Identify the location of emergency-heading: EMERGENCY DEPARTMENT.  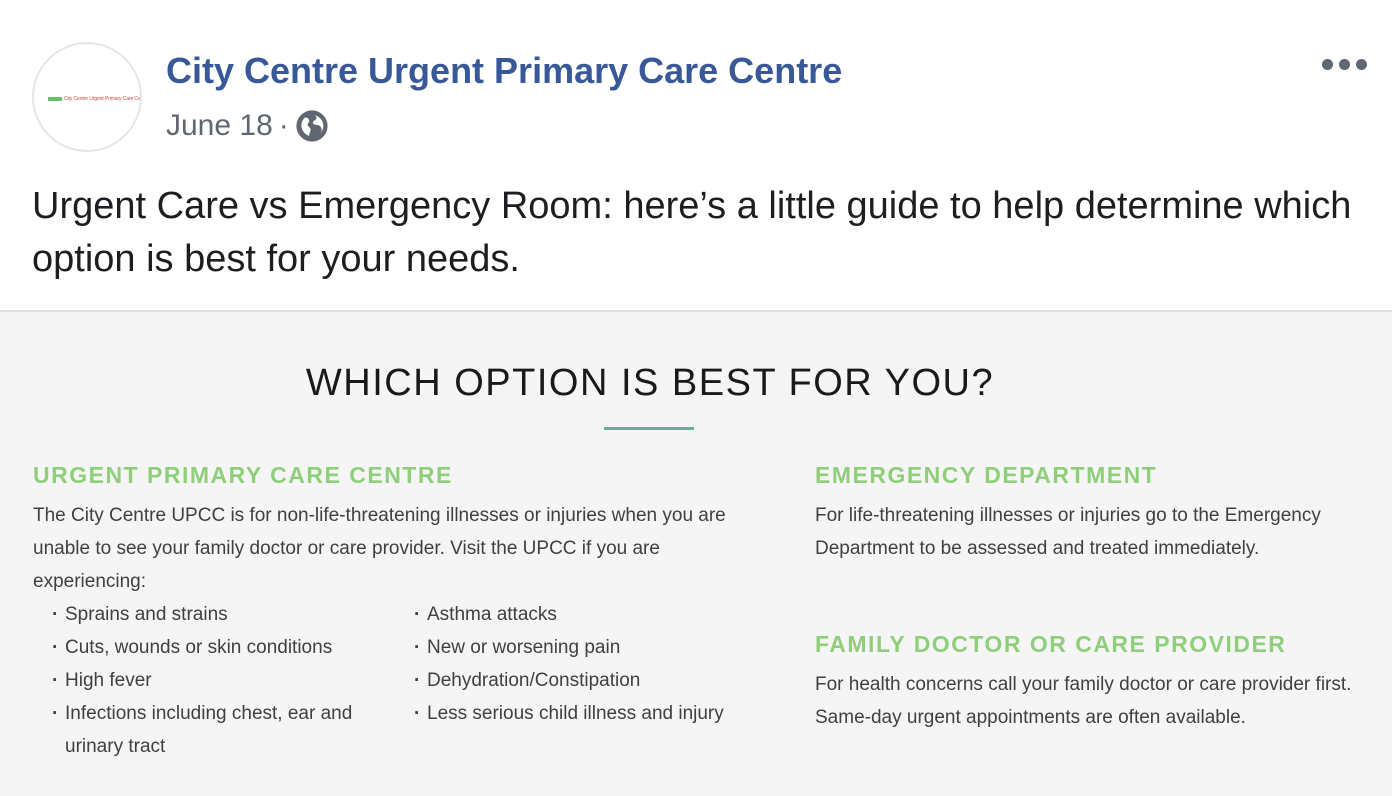
(986, 475).